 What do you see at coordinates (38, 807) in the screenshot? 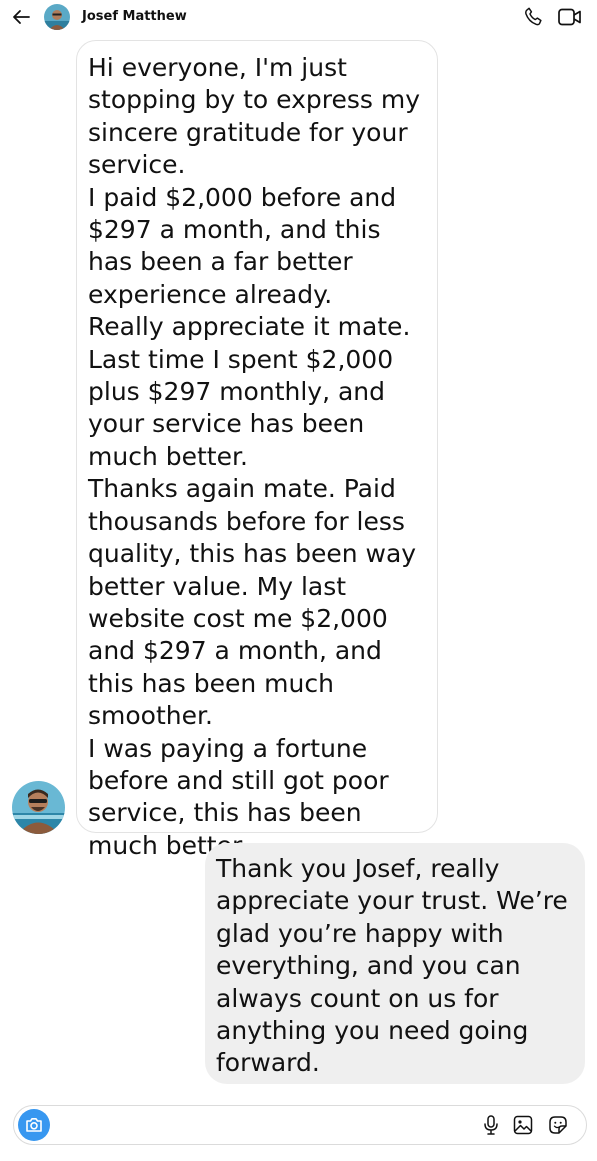
I see `sender-avatar` at bounding box center [38, 807].